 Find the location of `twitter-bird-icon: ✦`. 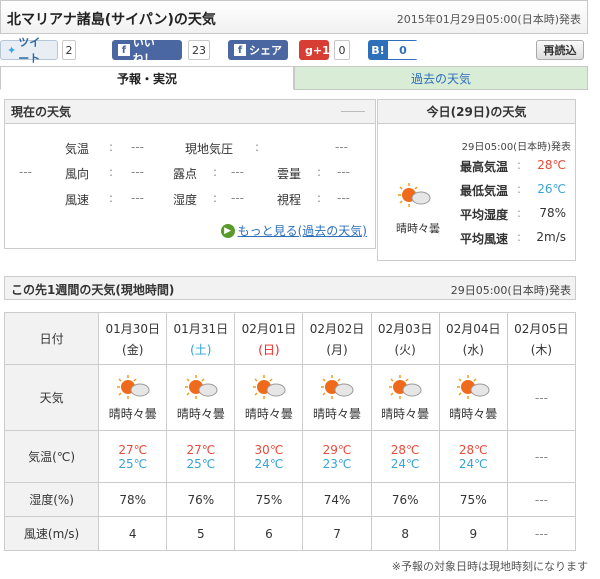

twitter-bird-icon: ✦ is located at coordinates (12, 50).